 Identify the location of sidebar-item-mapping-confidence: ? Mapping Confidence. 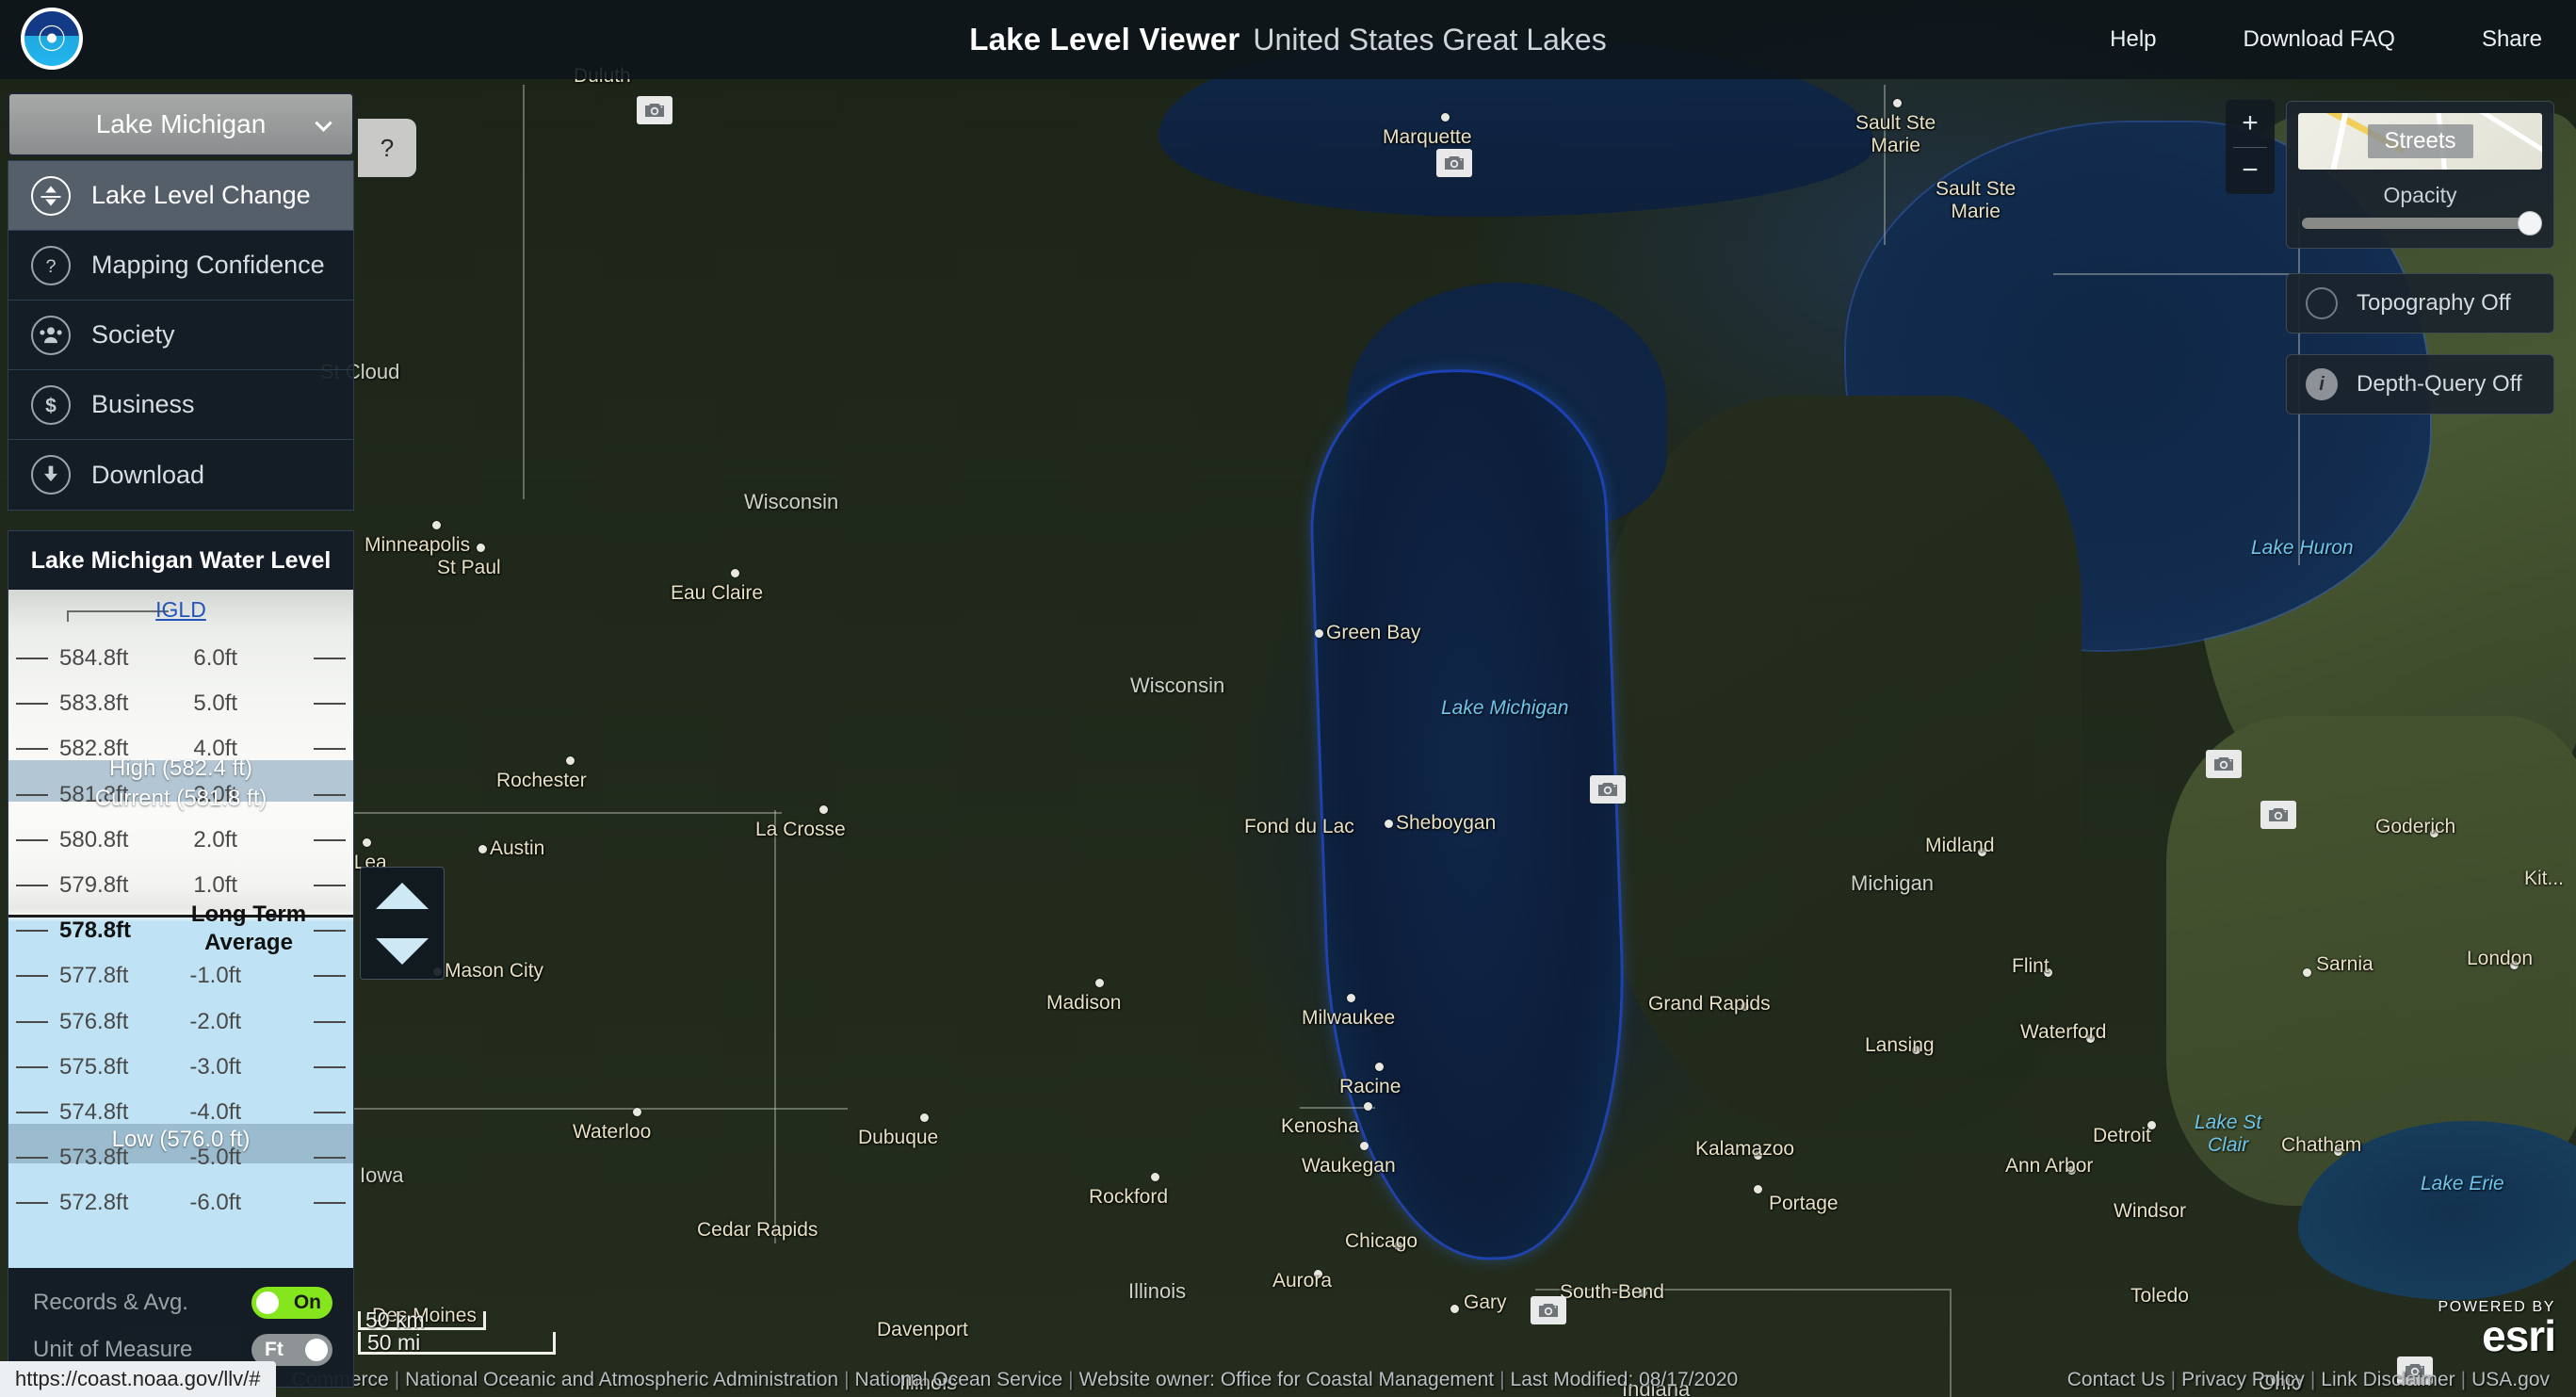
(180, 266).